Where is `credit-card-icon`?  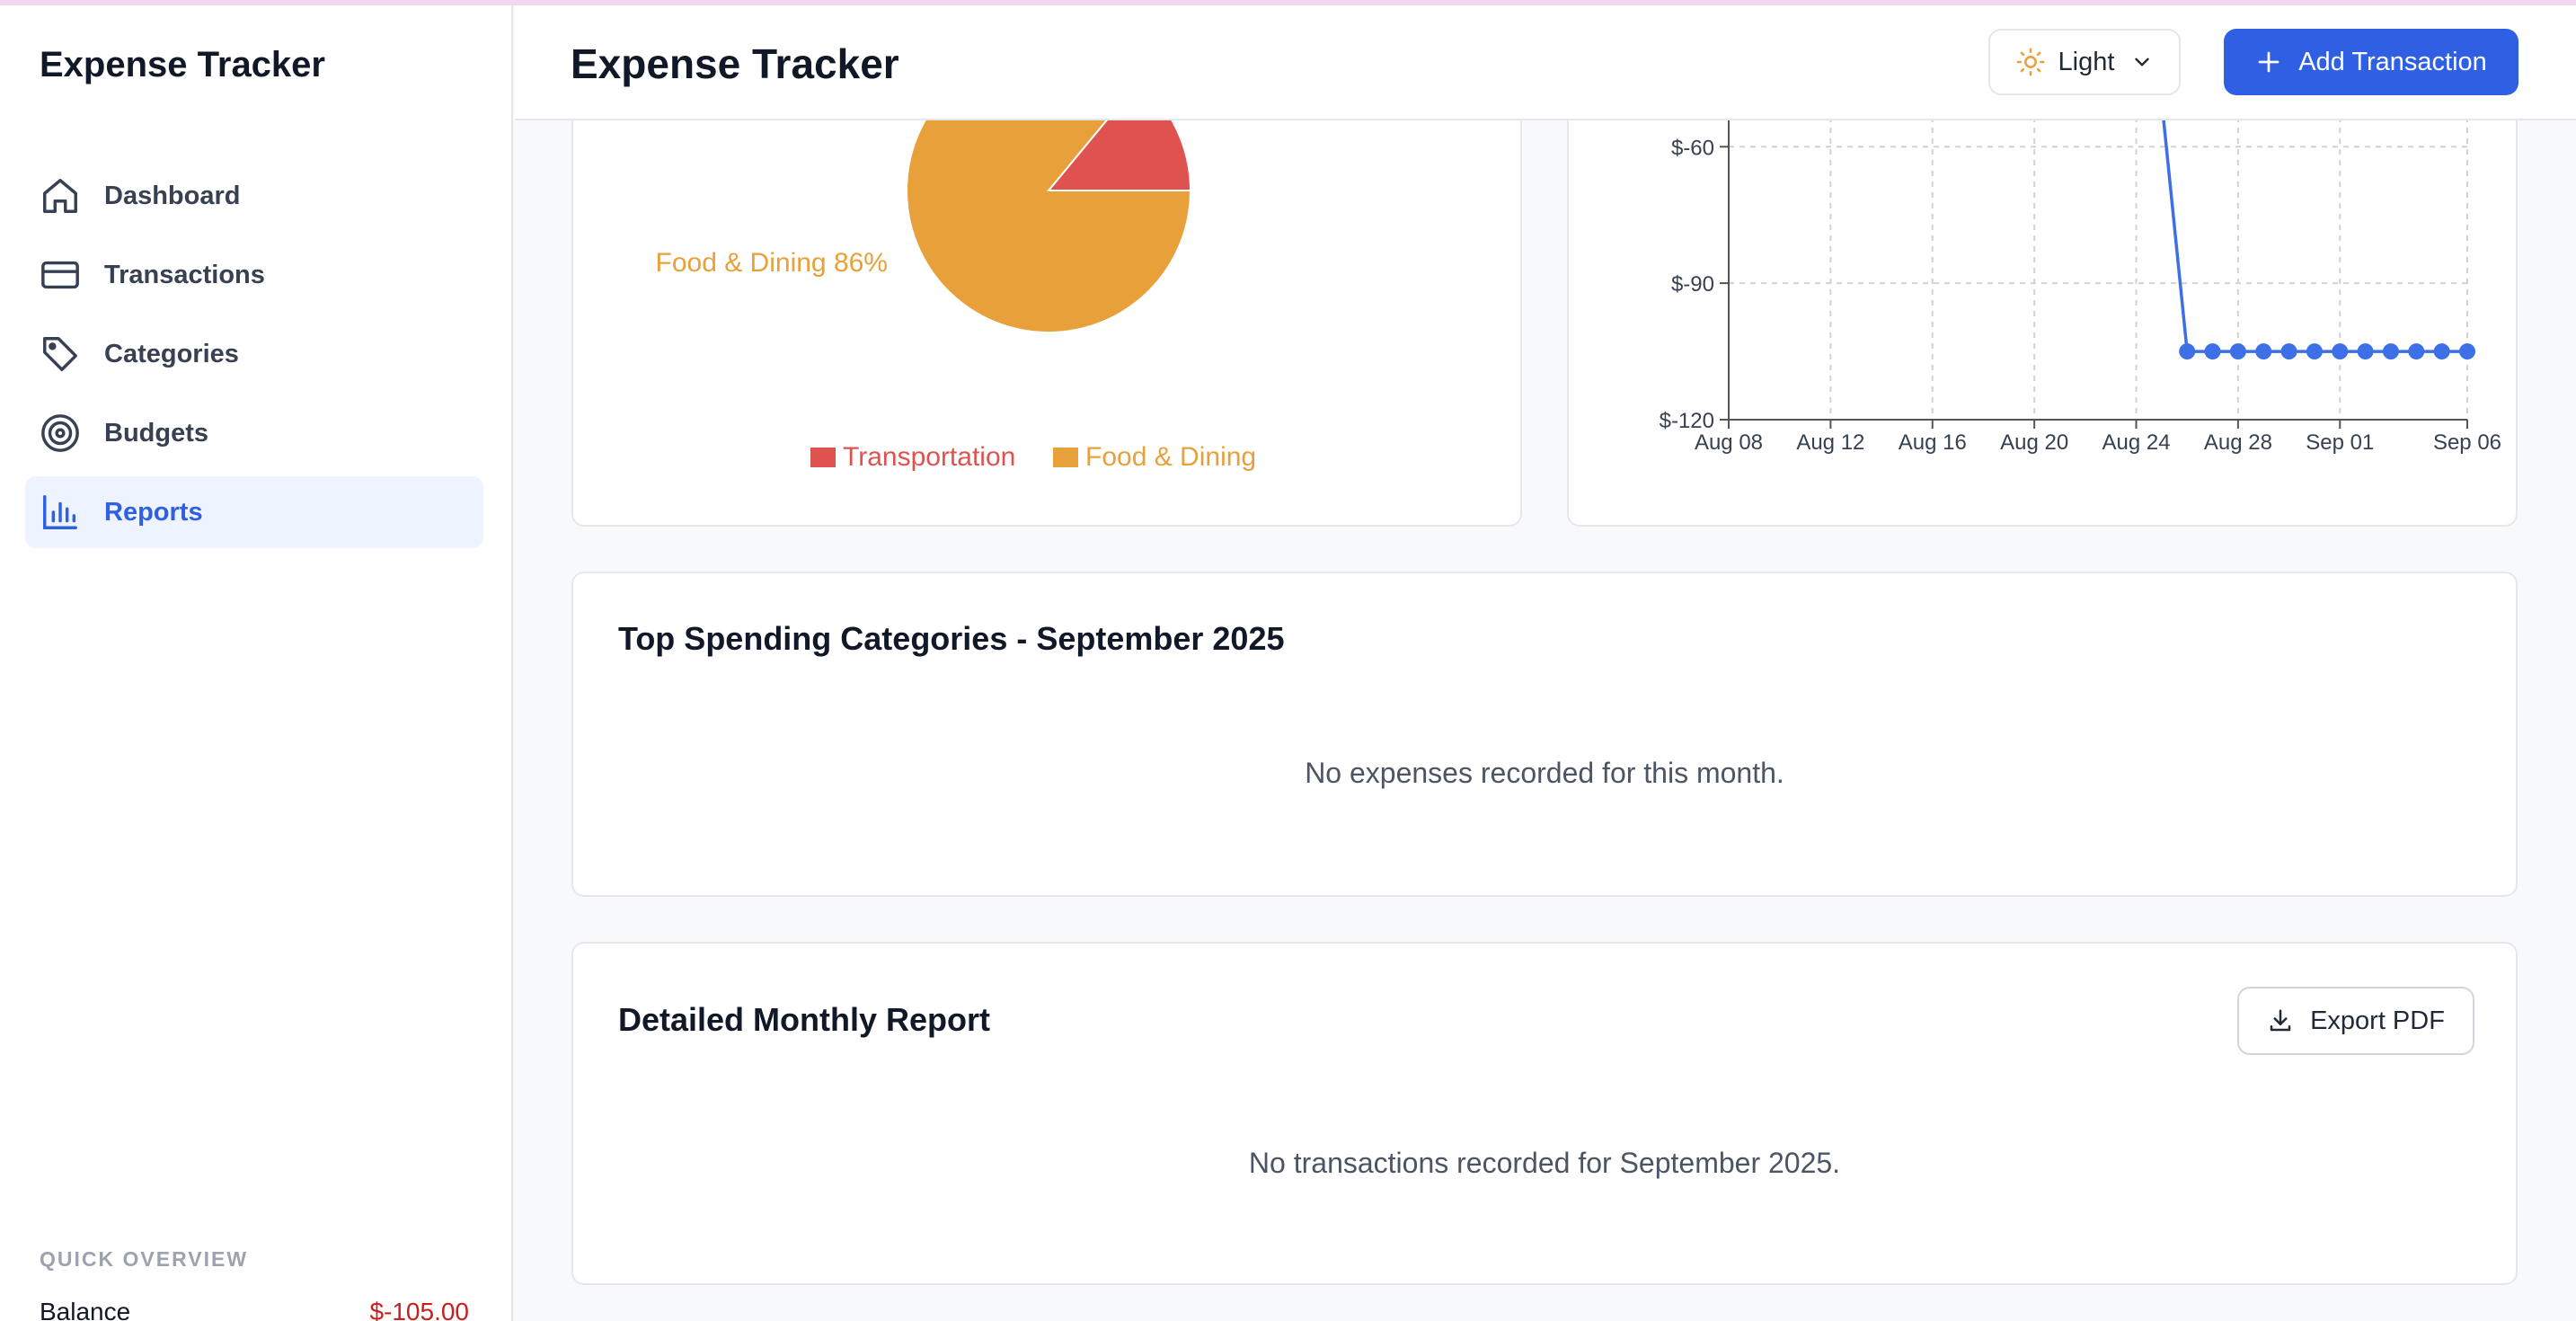
credit-card-icon is located at coordinates (60, 275).